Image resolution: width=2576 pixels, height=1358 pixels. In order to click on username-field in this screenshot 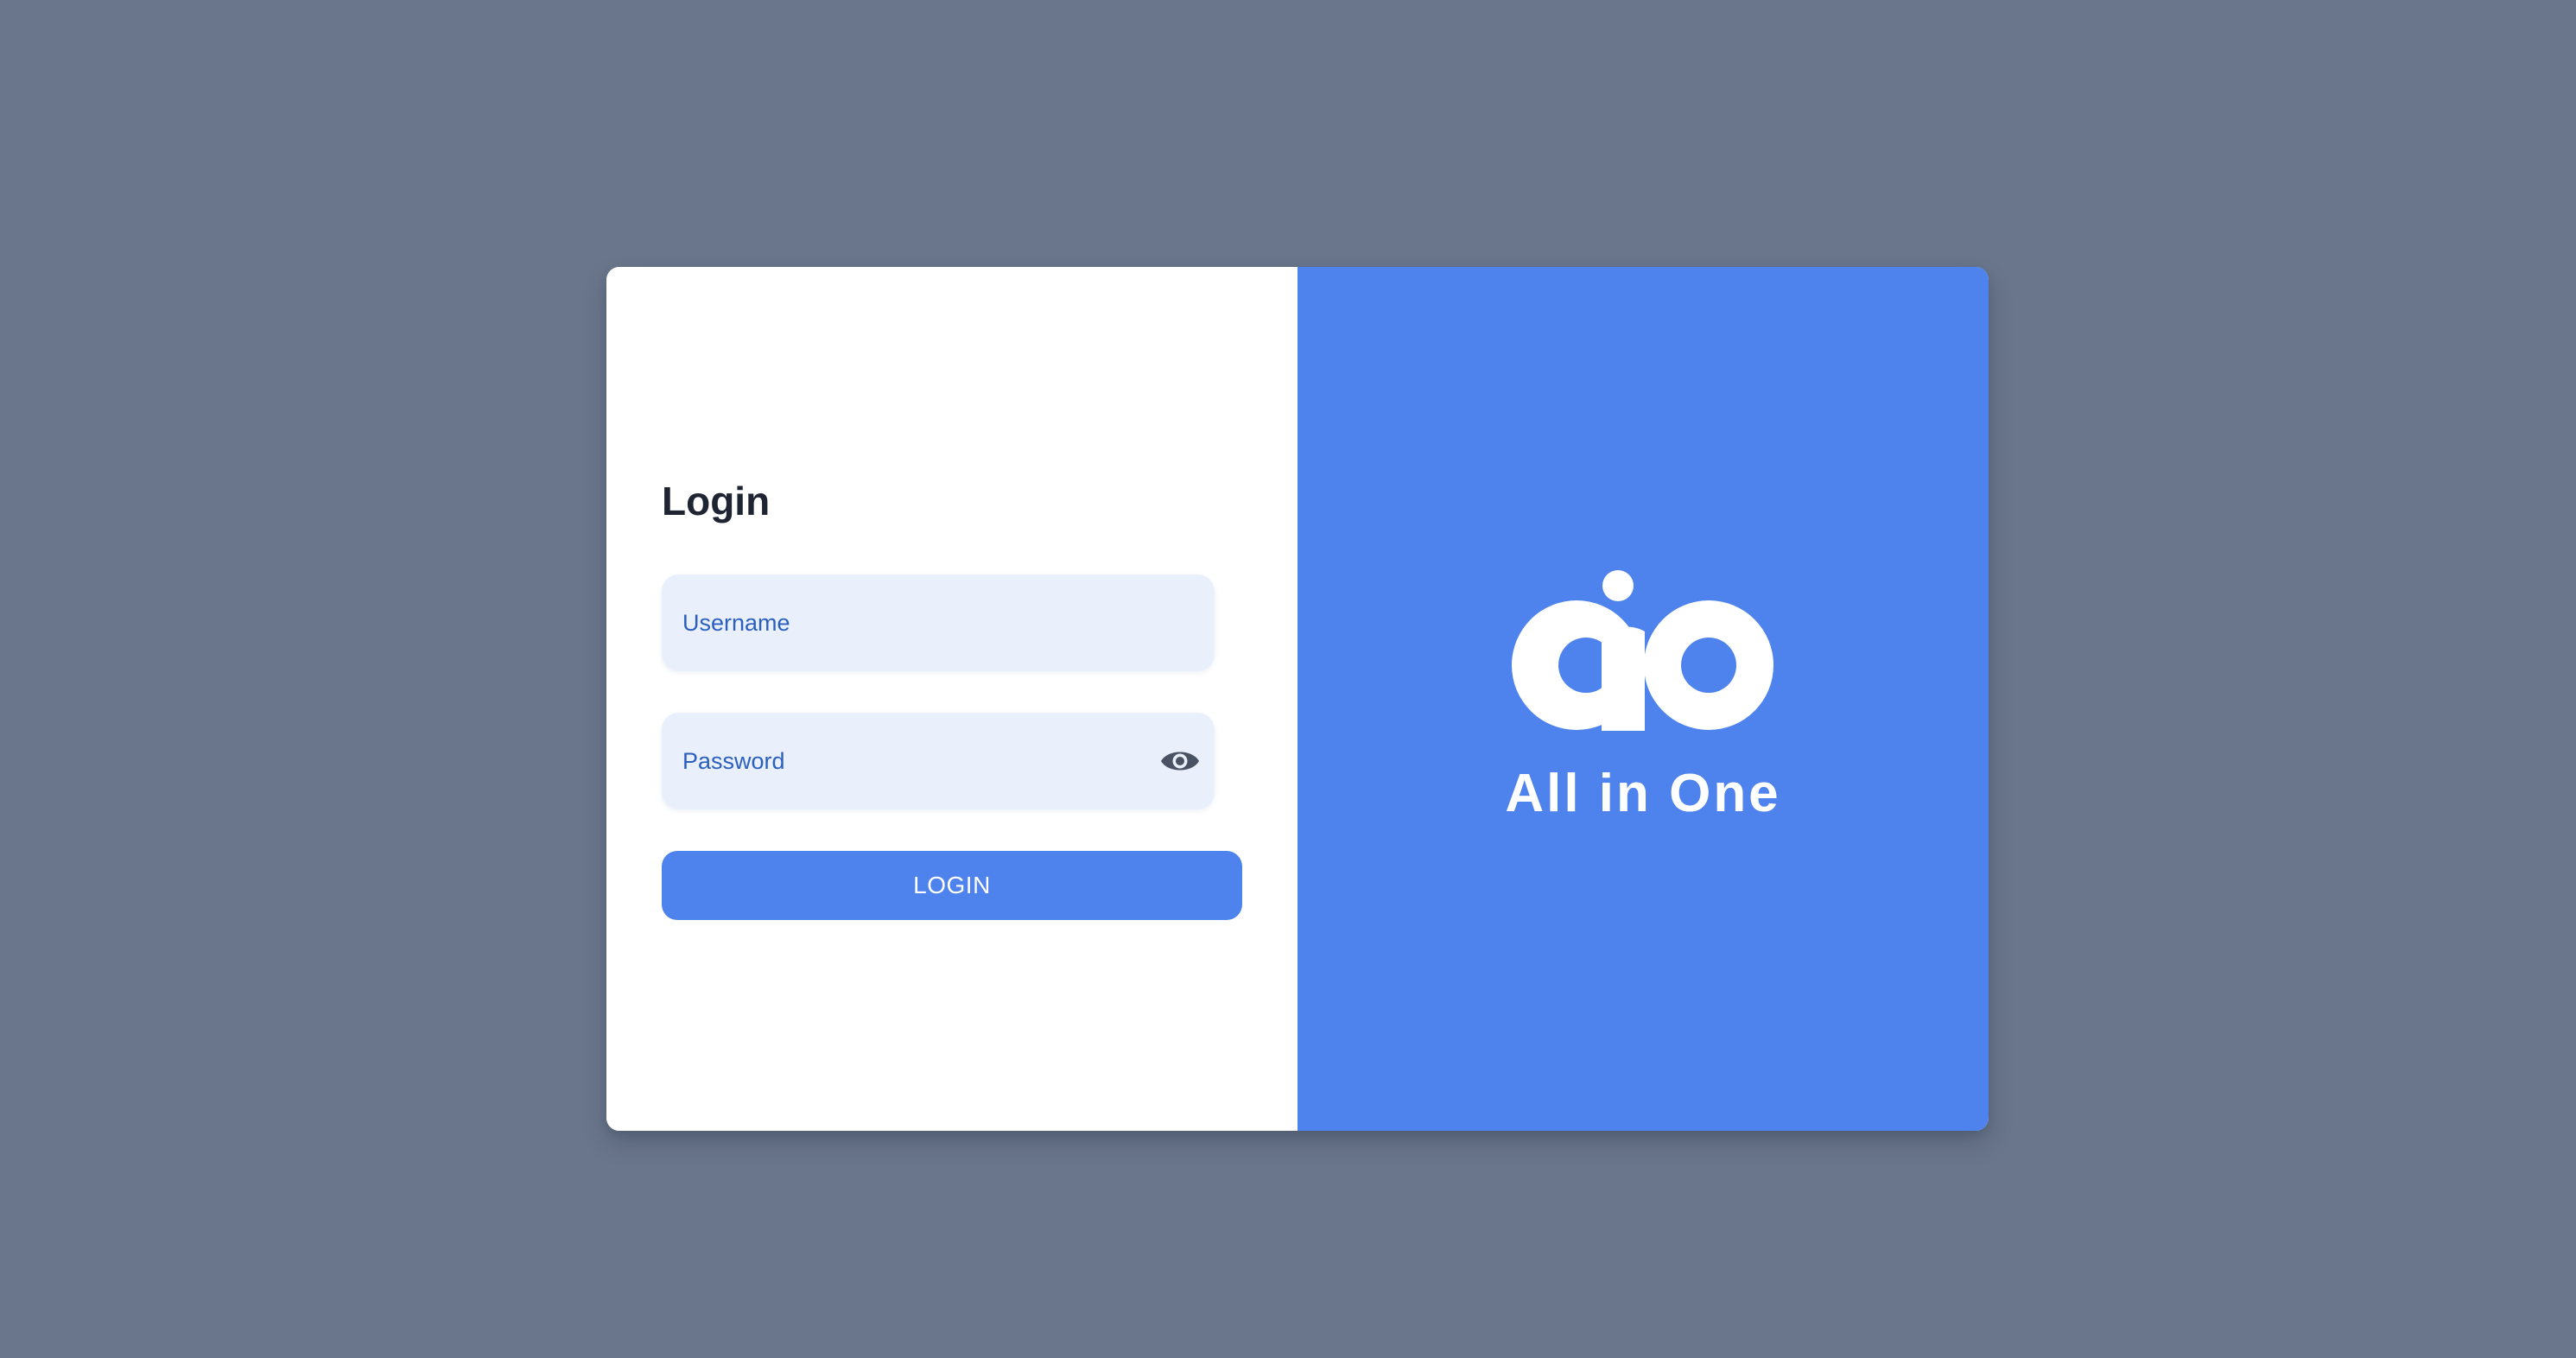, I will do `click(939, 623)`.